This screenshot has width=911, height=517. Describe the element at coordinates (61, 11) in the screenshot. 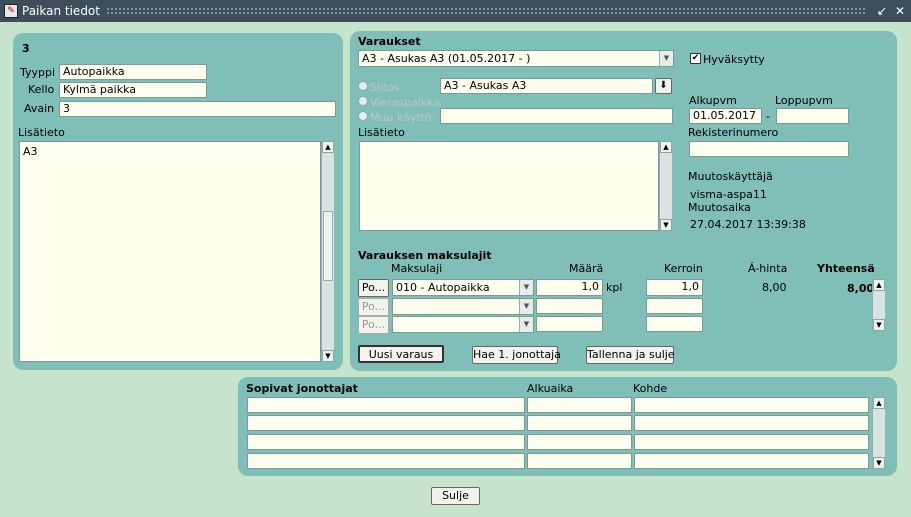

I see `window-title: Paikan tiedot` at that location.